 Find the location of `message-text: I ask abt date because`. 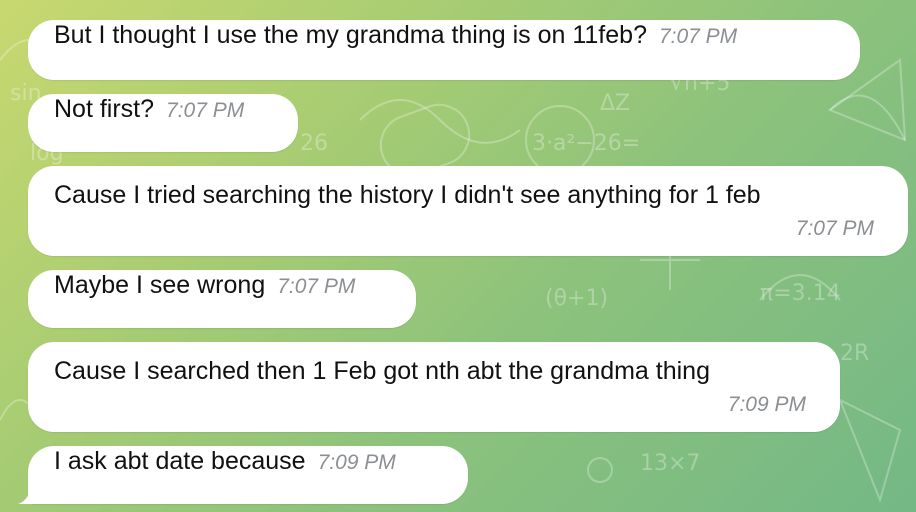

message-text: I ask abt date because is located at coordinates (180, 461).